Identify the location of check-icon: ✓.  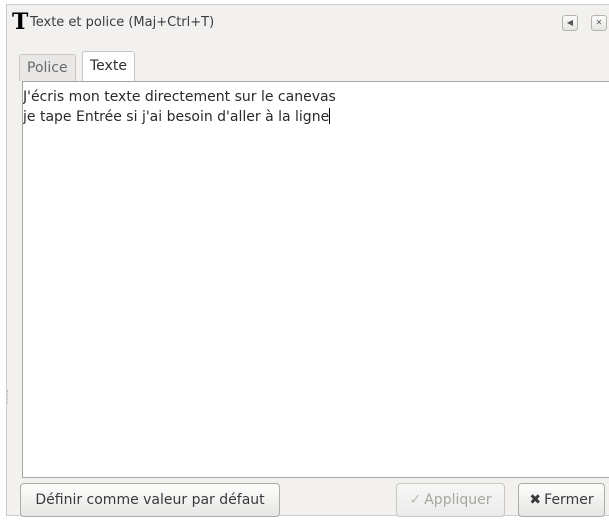
(415, 500).